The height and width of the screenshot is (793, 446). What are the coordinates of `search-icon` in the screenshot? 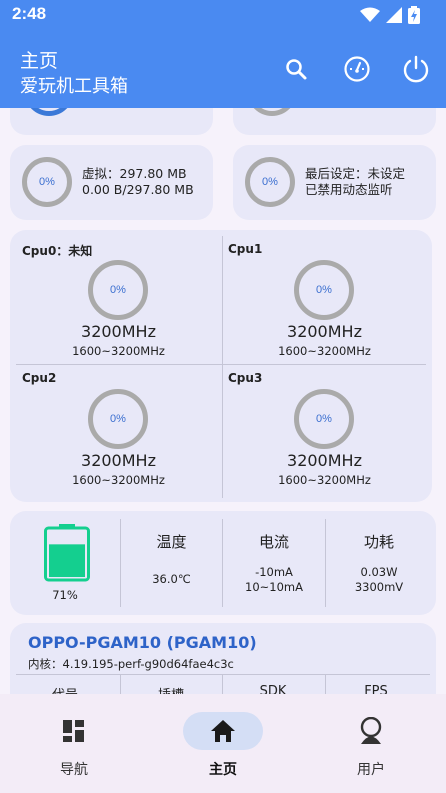 It's located at (296, 69).